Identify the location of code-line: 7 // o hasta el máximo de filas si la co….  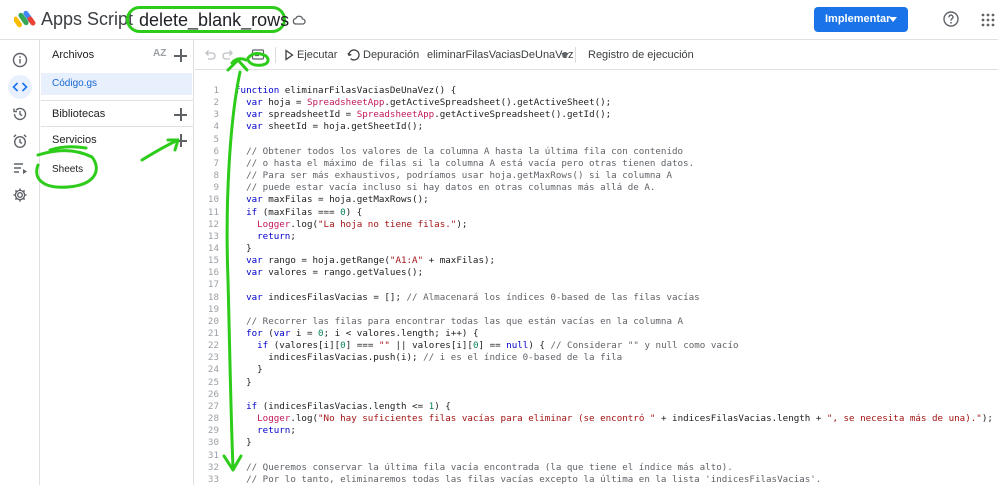
(596, 164).